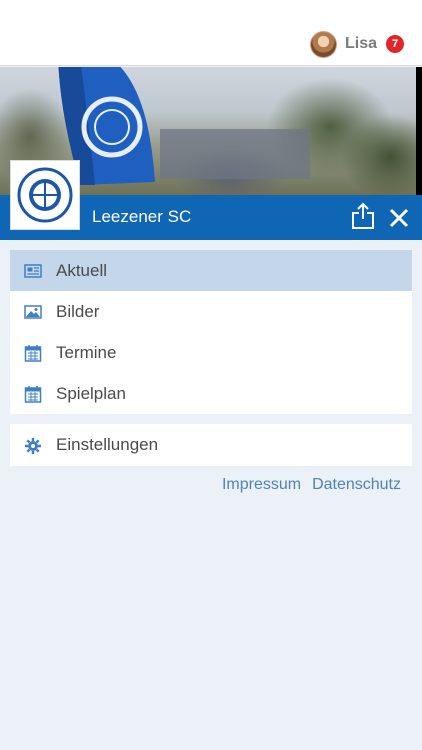  I want to click on user-chip: Lisa 7, so click(356, 44).